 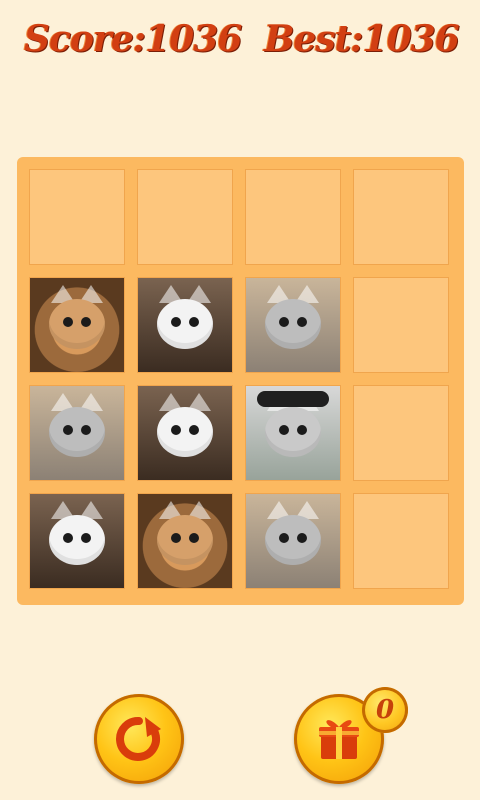 I want to click on gift-count-text: 0, so click(x=385, y=710).